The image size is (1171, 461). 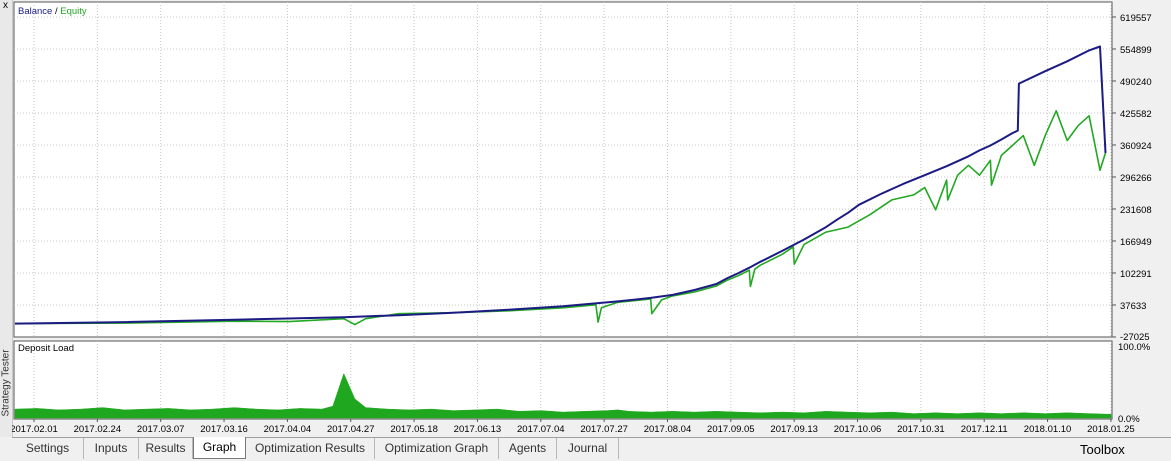 I want to click on legend: Balance / Equity, so click(x=52, y=11).